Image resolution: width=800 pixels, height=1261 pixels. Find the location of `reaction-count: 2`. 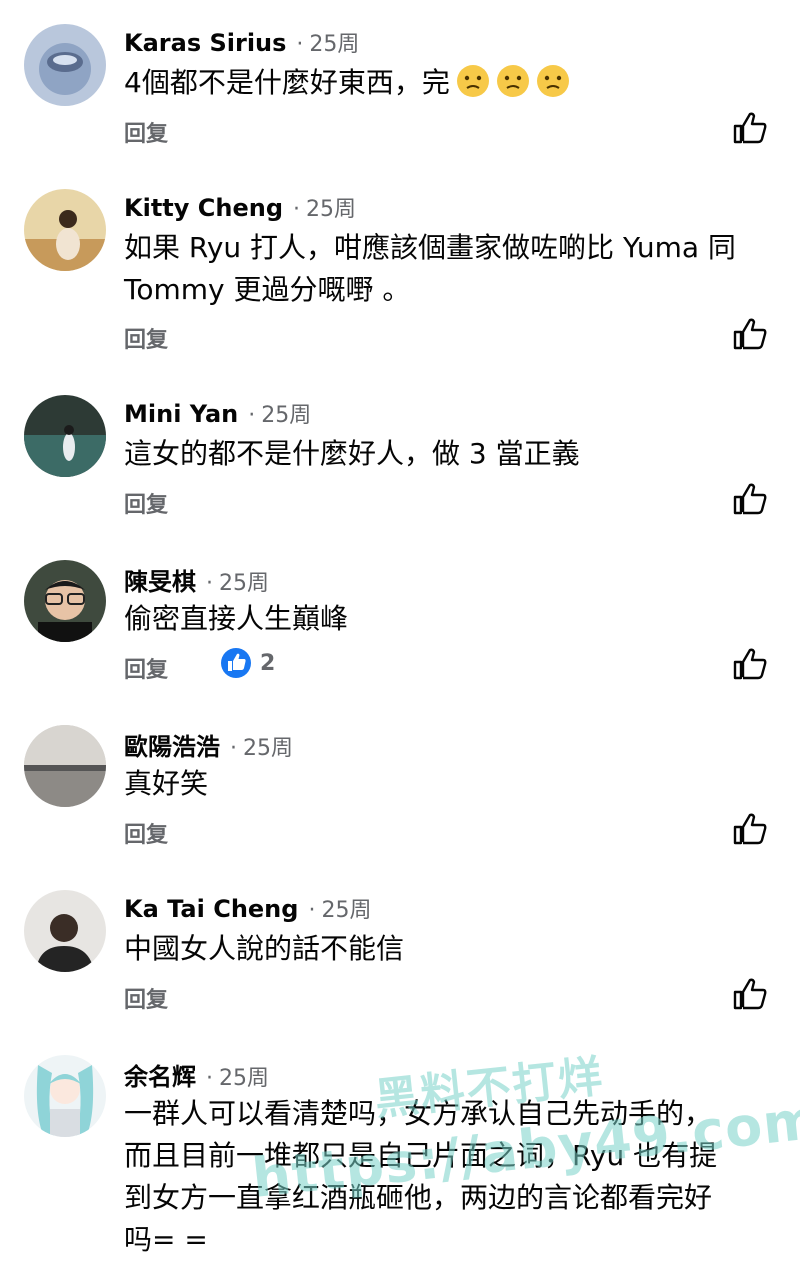

reaction-count: 2 is located at coordinates (268, 663).